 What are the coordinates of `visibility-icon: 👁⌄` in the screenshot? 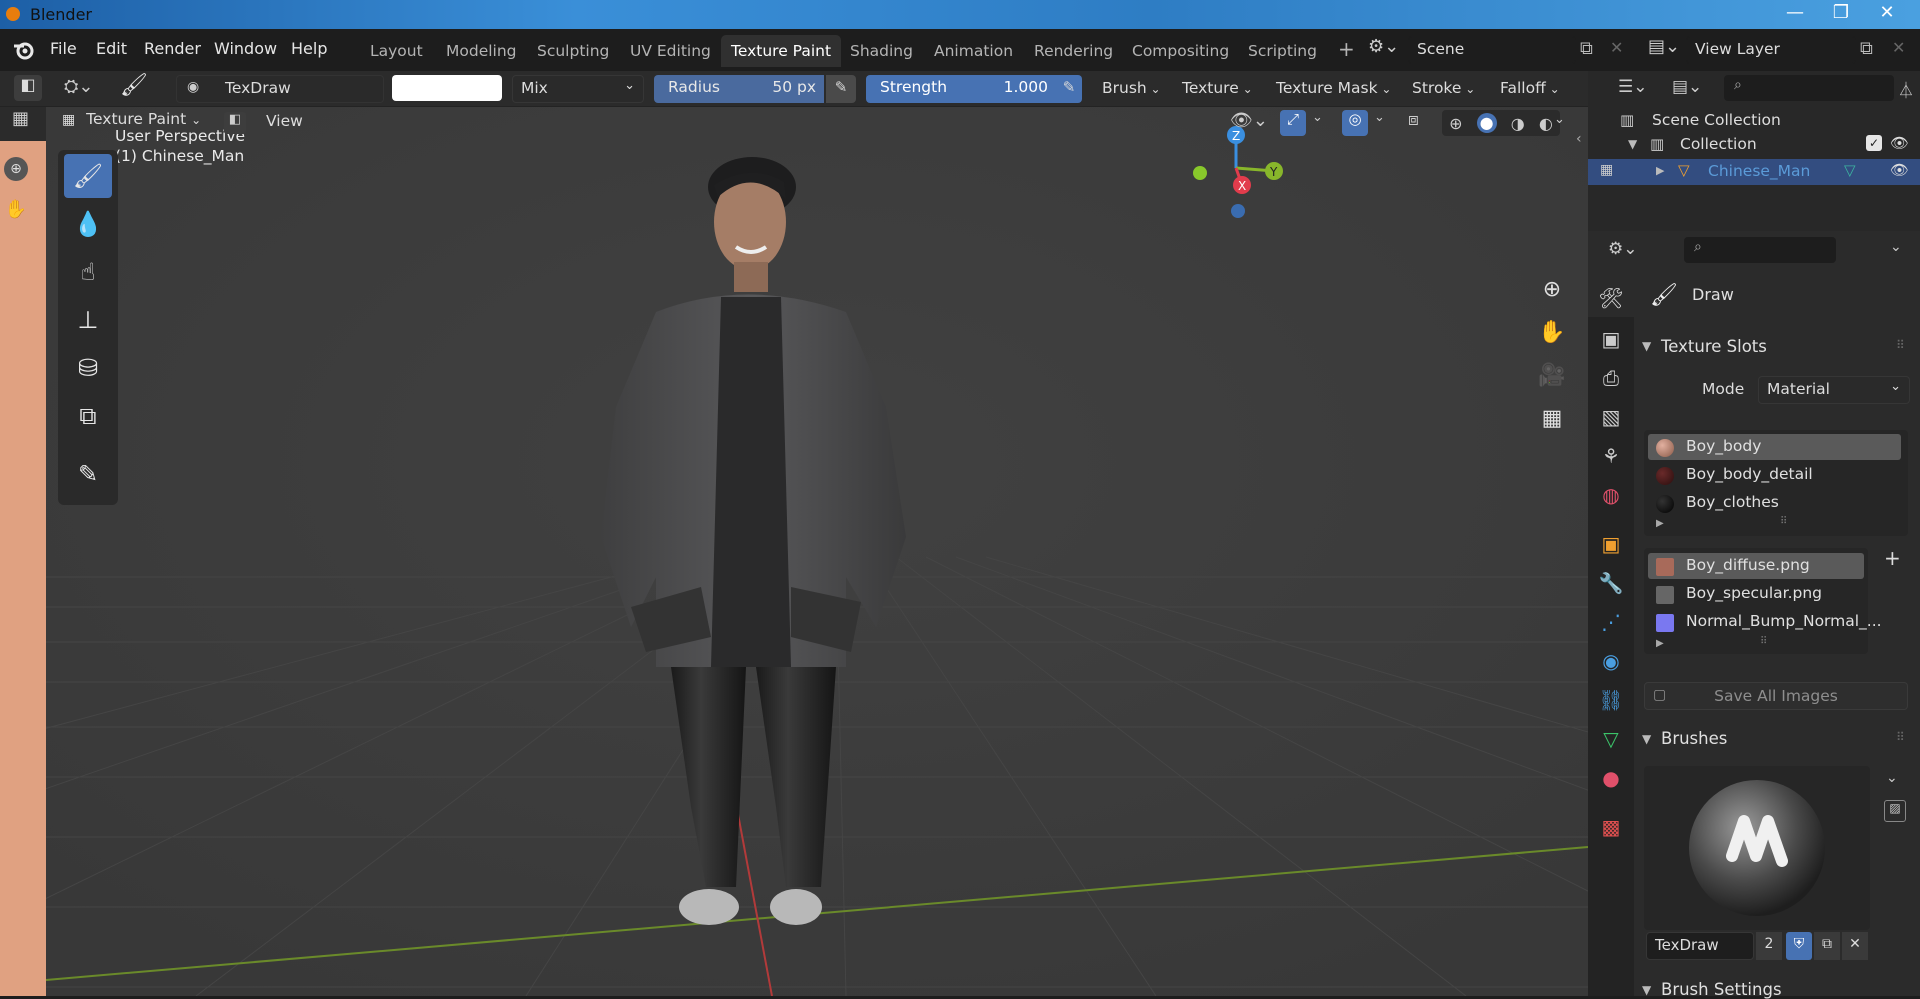 It's located at (1249, 120).